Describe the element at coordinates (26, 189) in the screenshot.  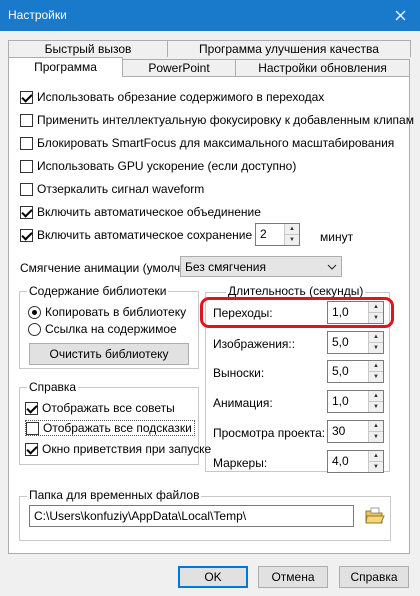
I see `mirror-waveform-checkbox` at that location.